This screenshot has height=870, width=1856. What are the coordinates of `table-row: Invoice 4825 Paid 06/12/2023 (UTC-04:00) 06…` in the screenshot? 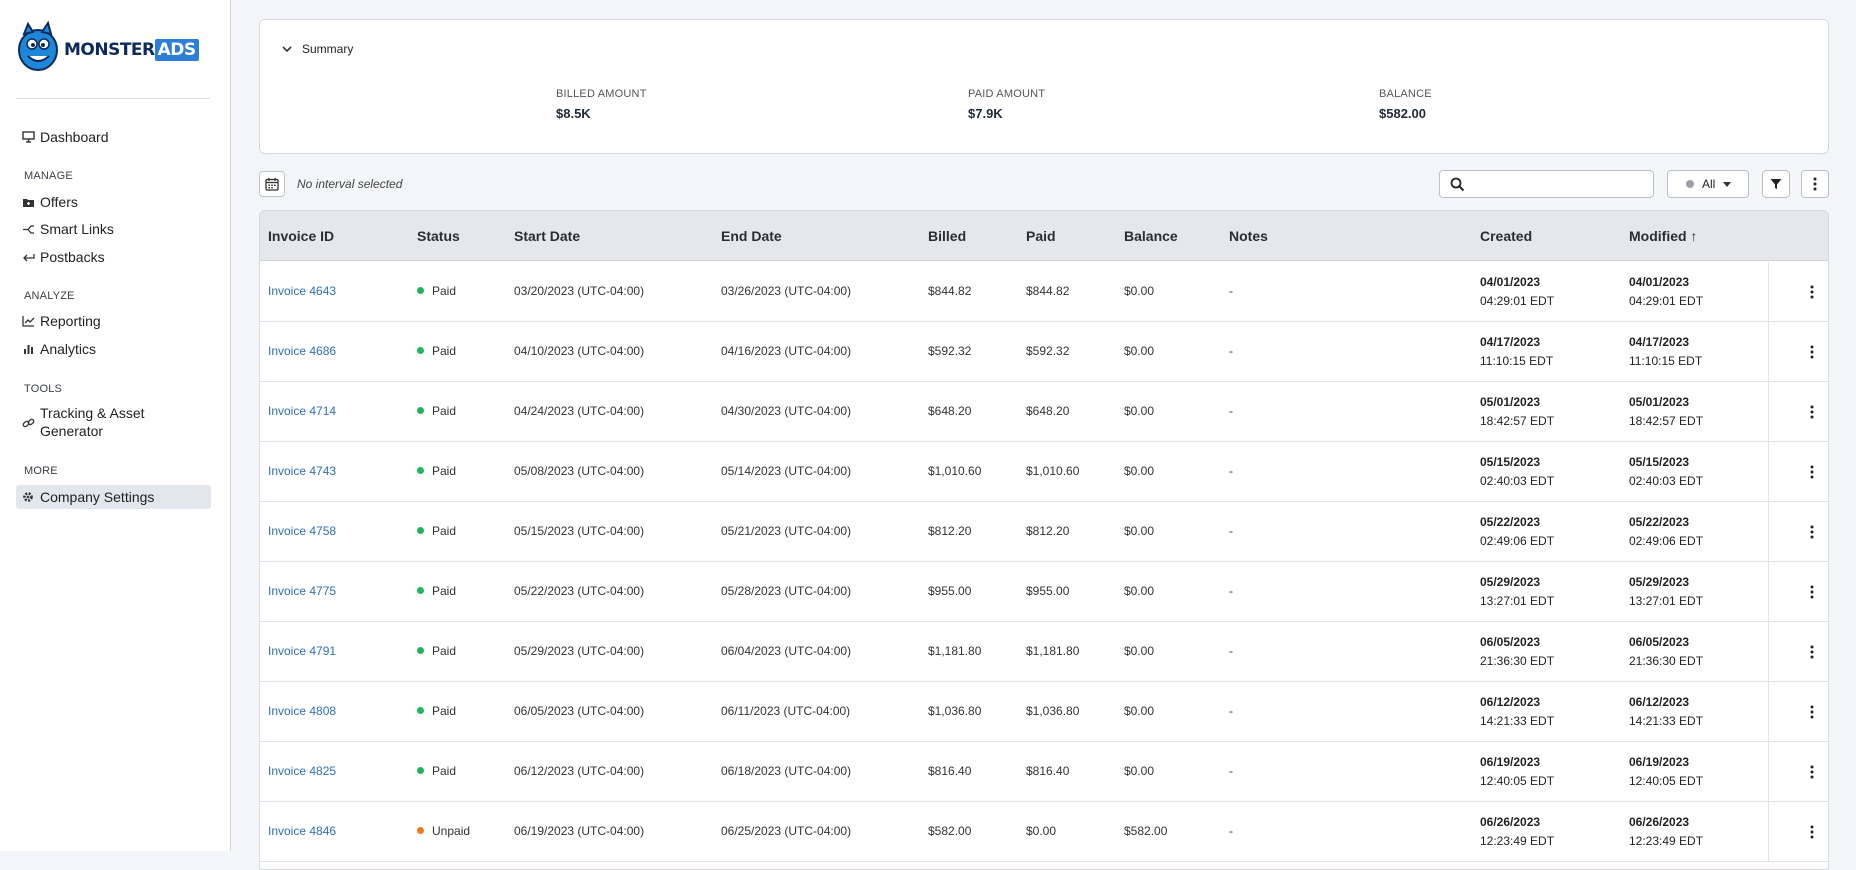 It's located at (1044, 772).